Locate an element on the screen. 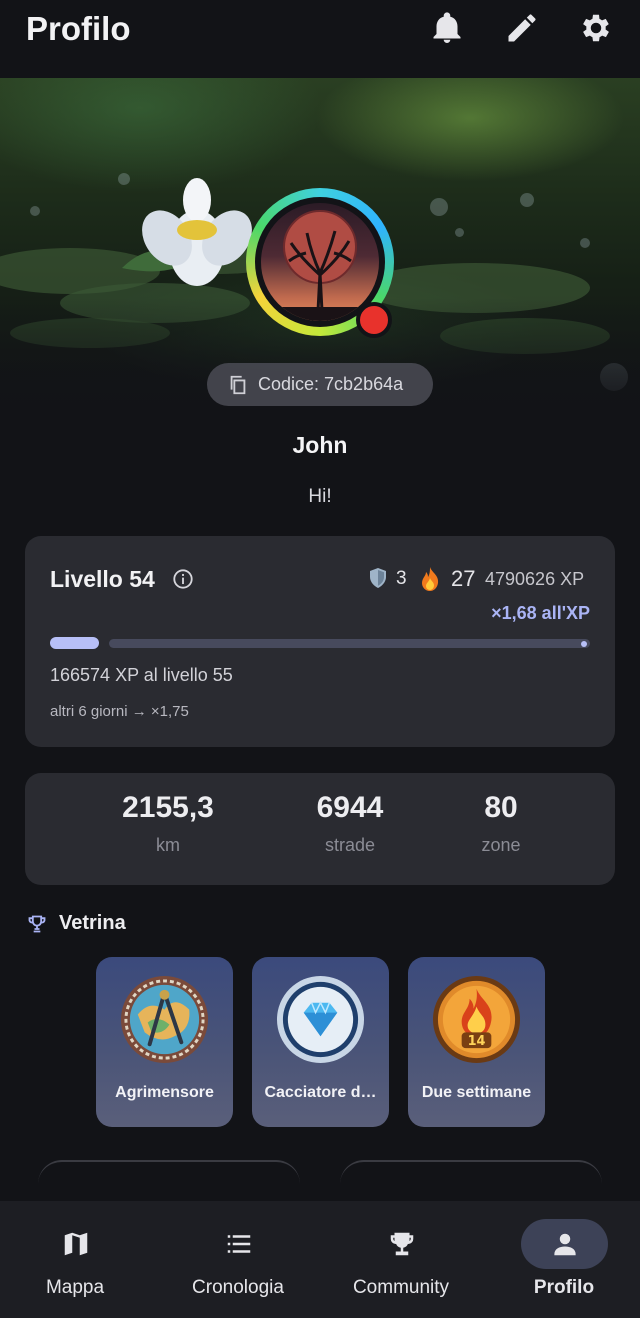  shield-icon is located at coordinates (378, 578).